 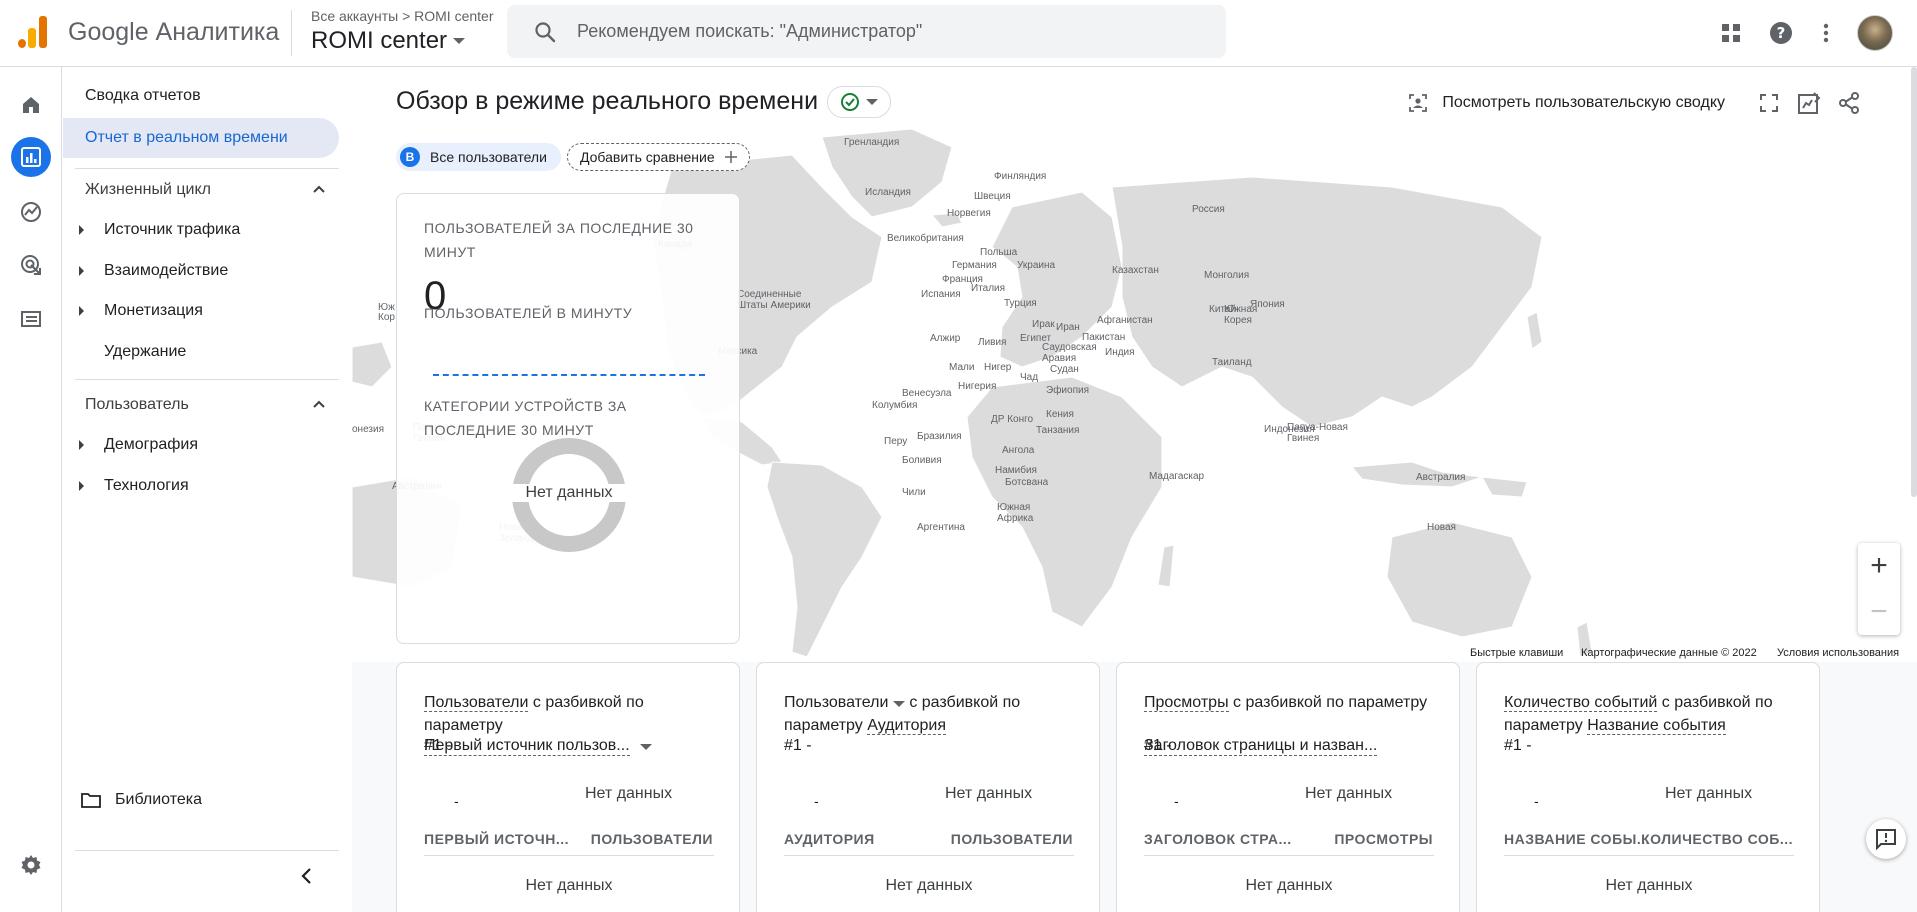 I want to click on search-bar, so click(x=866, y=31).